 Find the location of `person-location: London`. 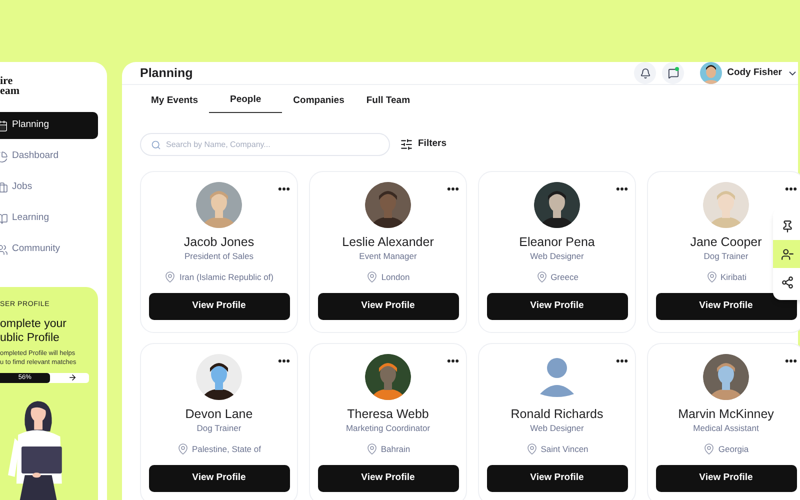

person-location: London is located at coordinates (395, 277).